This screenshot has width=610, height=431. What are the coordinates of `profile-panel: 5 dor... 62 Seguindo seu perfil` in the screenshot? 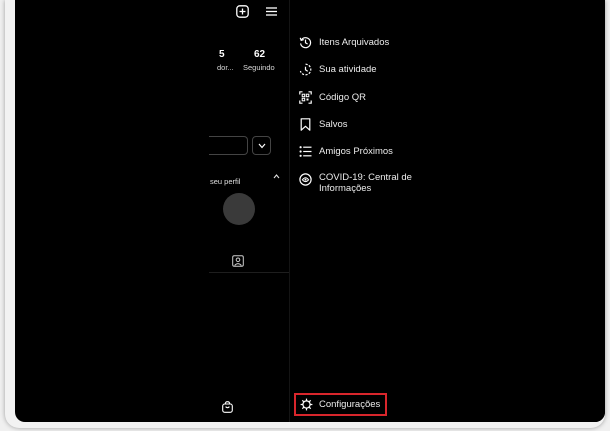 It's located at (249, 211).